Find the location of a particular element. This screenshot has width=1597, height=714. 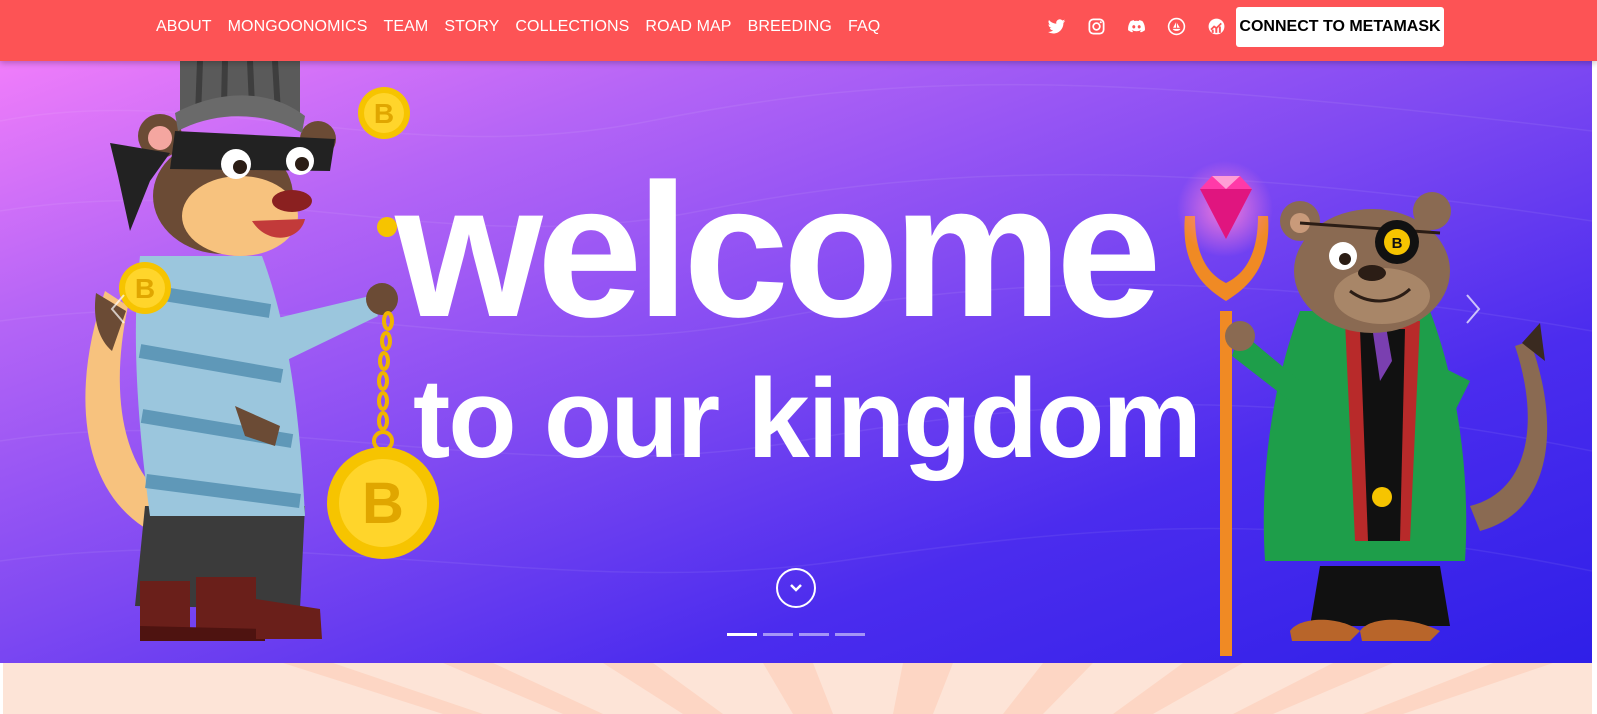

next-section is located at coordinates (797, 688).